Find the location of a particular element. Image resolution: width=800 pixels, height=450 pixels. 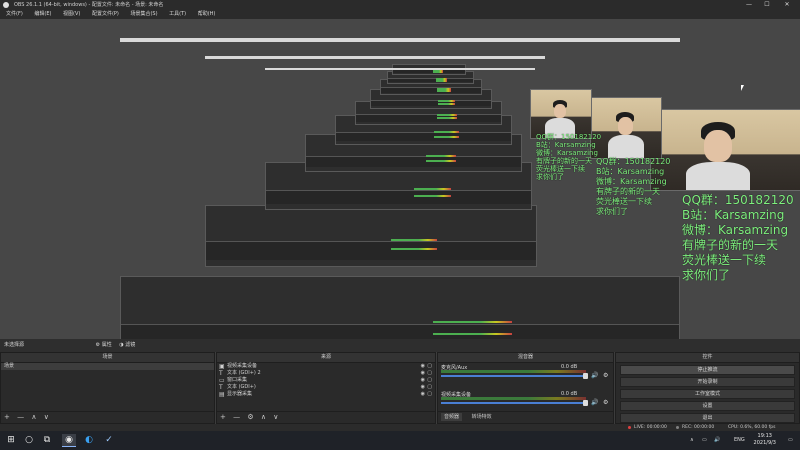

steam-icon: ✓ is located at coordinates (109, 440).